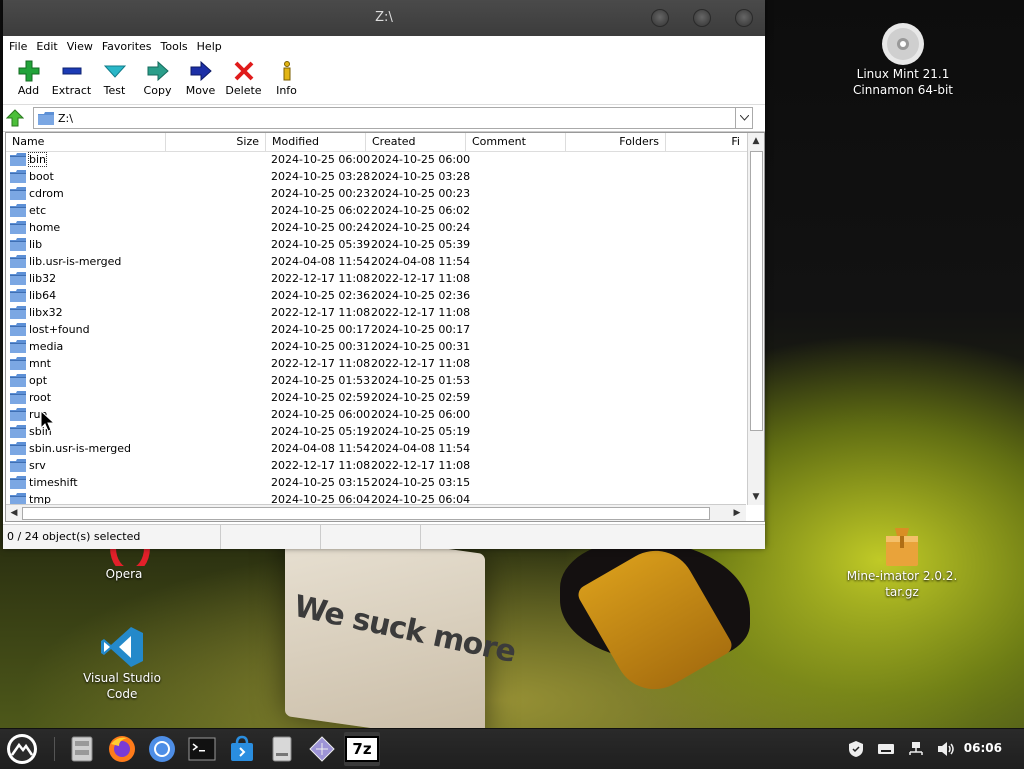 The image size is (1024, 769). I want to click on up-folder-button, so click(15, 118).